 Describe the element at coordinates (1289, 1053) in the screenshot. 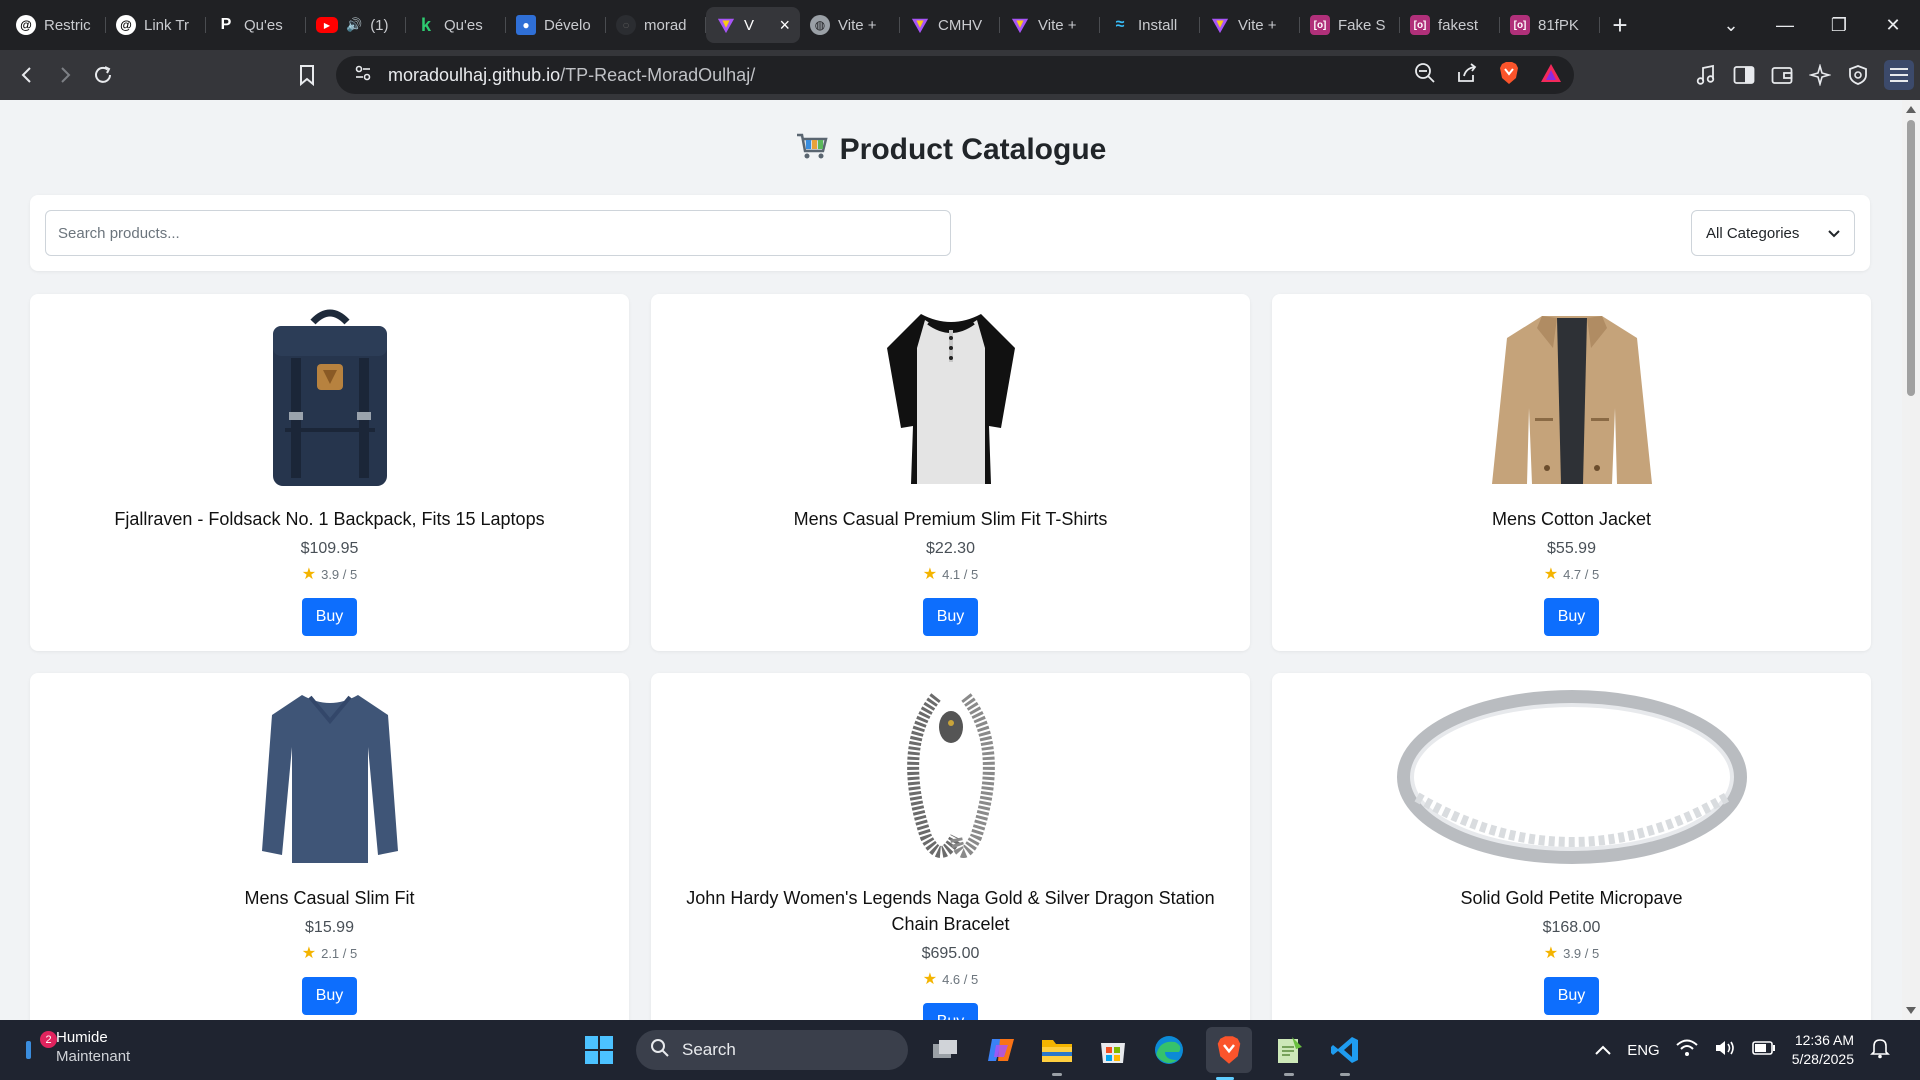

I see `notepad-plus-plus-icon` at that location.